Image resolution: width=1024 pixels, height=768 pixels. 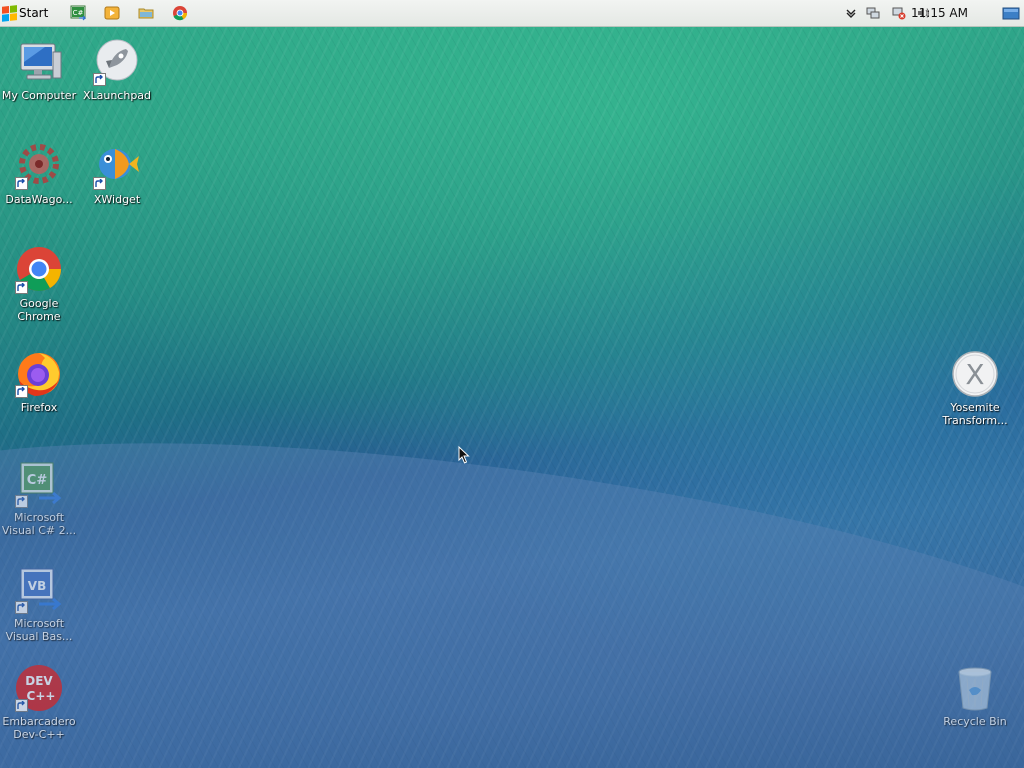 I want to click on mouse-cursor-icon, so click(x=464, y=455).